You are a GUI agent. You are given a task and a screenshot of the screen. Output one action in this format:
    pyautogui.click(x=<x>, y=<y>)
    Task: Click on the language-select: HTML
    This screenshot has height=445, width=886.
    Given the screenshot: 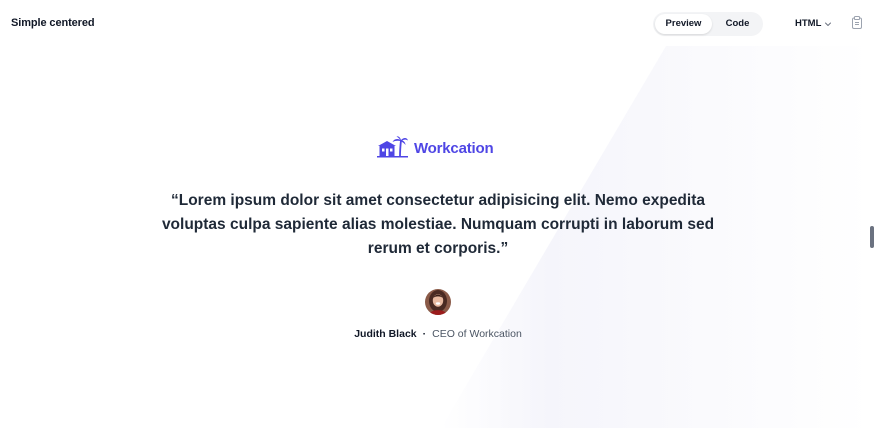 What is the action you would take?
    pyautogui.click(x=813, y=23)
    